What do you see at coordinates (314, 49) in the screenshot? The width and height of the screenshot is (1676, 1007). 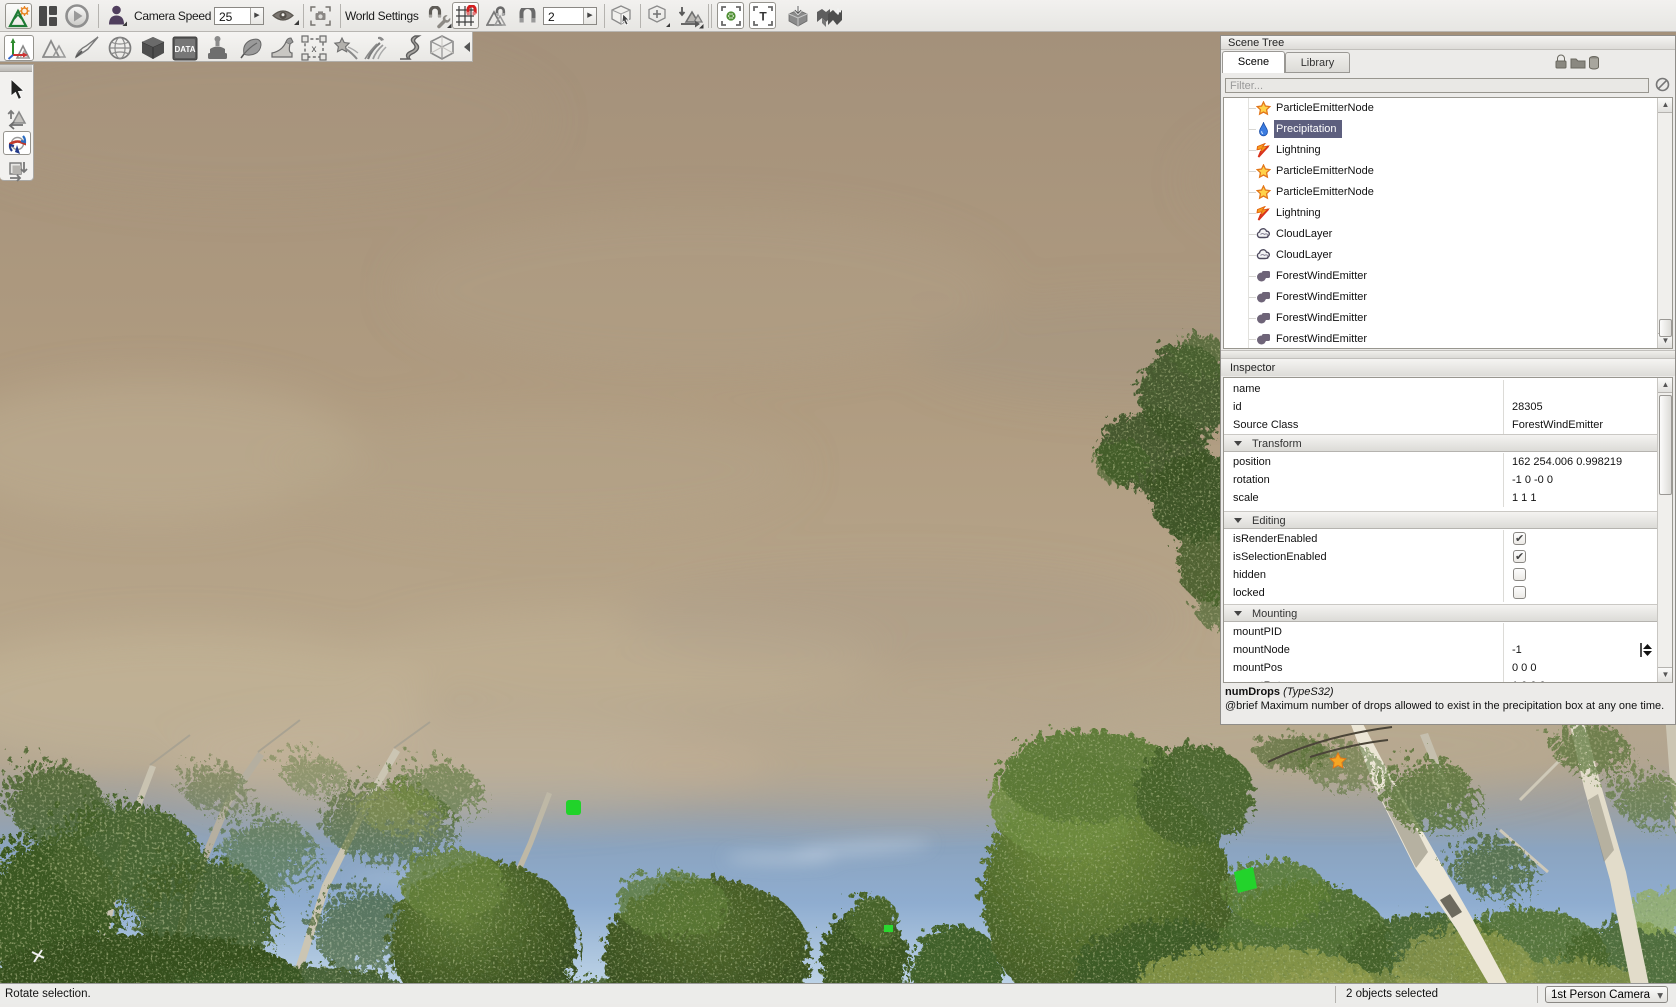 I see `svg-text: x` at bounding box center [314, 49].